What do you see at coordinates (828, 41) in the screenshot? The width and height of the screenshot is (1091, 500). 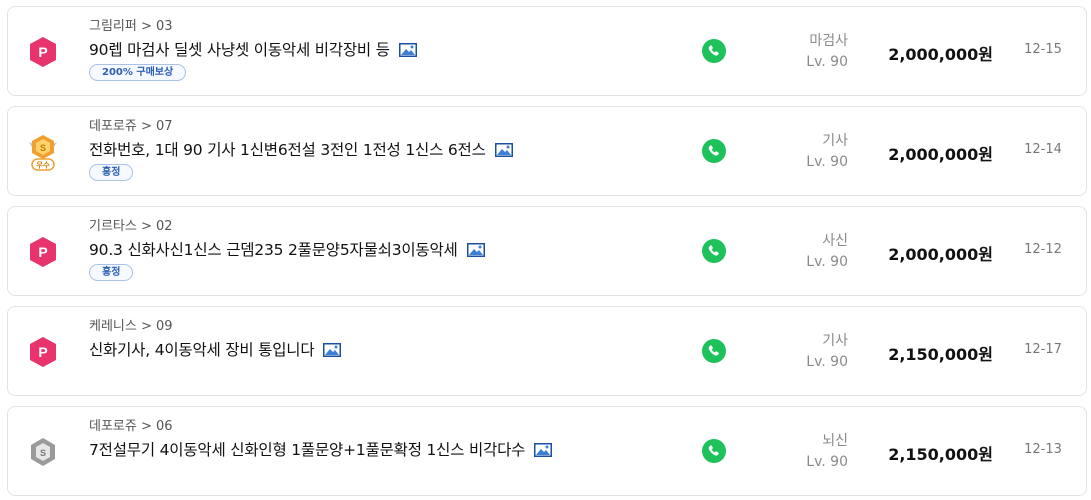 I see `class-name: 마검사` at bounding box center [828, 41].